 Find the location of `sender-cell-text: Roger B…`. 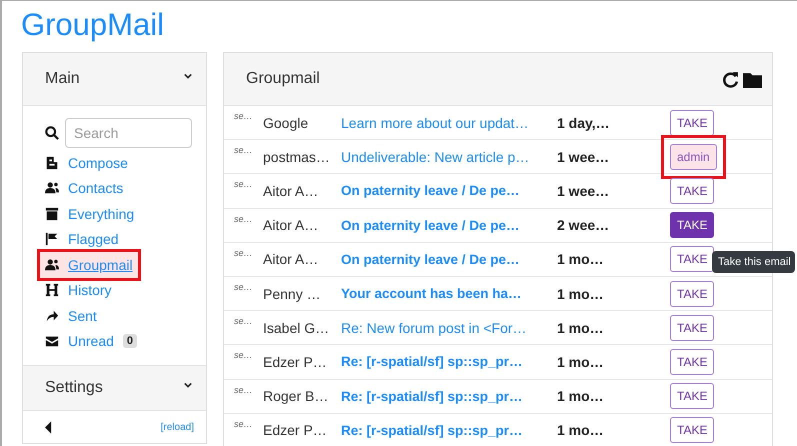

sender-cell-text: Roger B… is located at coordinates (296, 396).